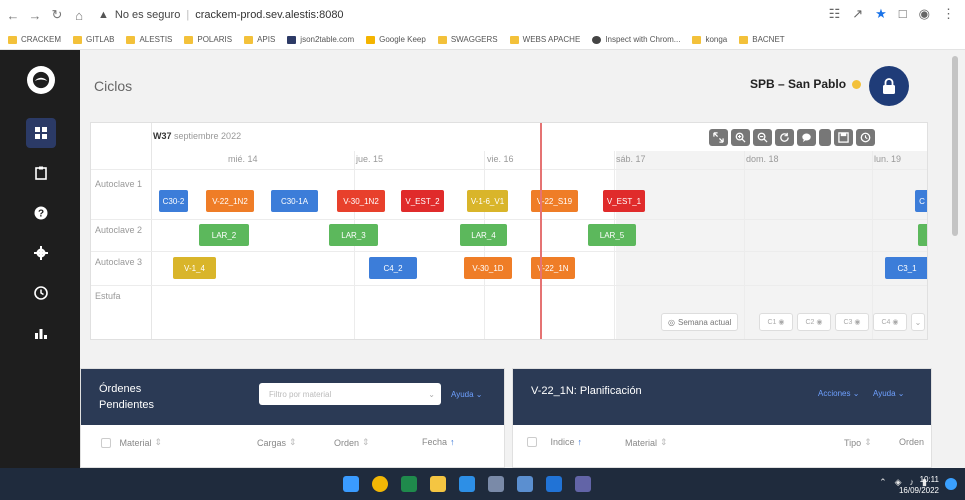  I want to click on profile-icon: ◉, so click(924, 14).